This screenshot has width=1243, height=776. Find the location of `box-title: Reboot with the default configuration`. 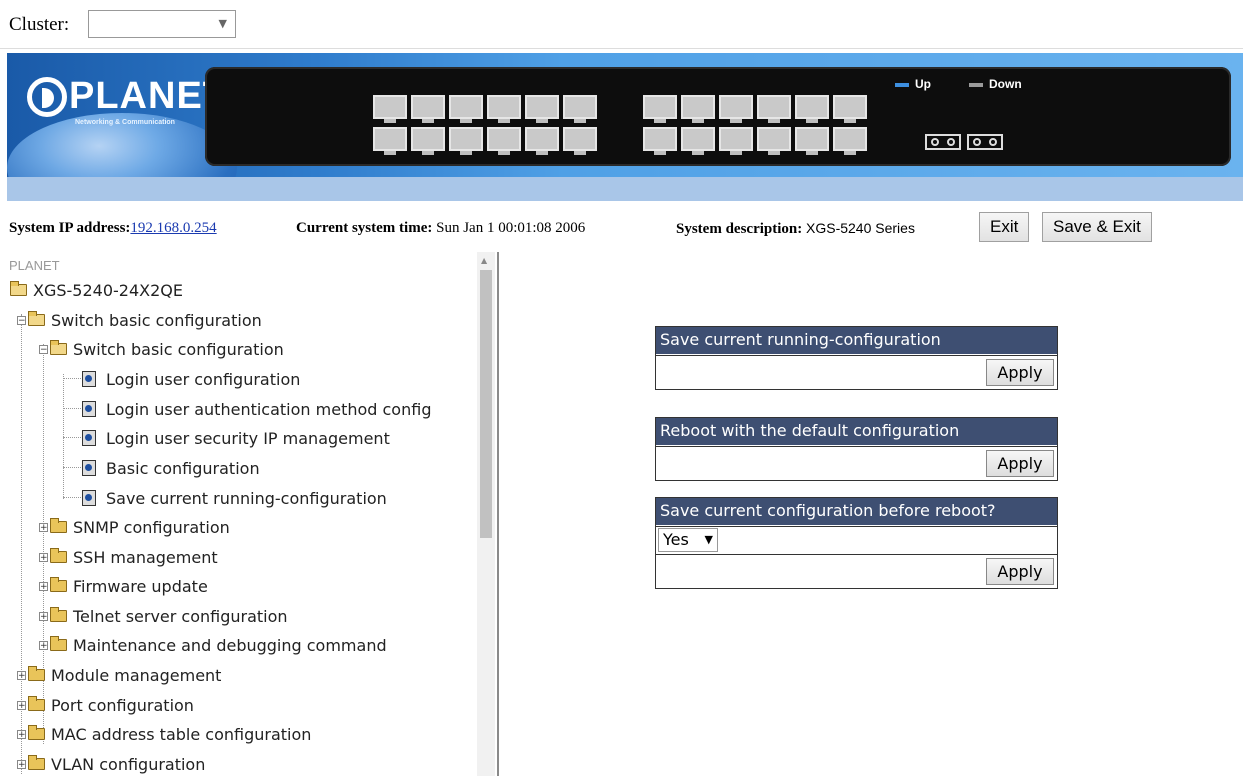

box-title: Reboot with the default configuration is located at coordinates (856, 432).